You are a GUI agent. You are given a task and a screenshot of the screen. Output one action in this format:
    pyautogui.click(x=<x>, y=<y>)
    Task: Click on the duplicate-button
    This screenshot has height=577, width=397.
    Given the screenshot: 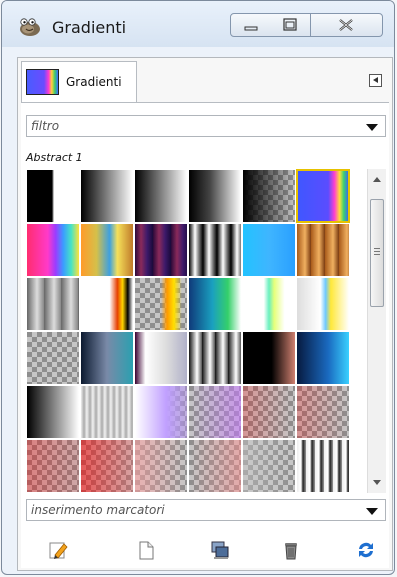 What is the action you would take?
    pyautogui.click(x=220, y=550)
    